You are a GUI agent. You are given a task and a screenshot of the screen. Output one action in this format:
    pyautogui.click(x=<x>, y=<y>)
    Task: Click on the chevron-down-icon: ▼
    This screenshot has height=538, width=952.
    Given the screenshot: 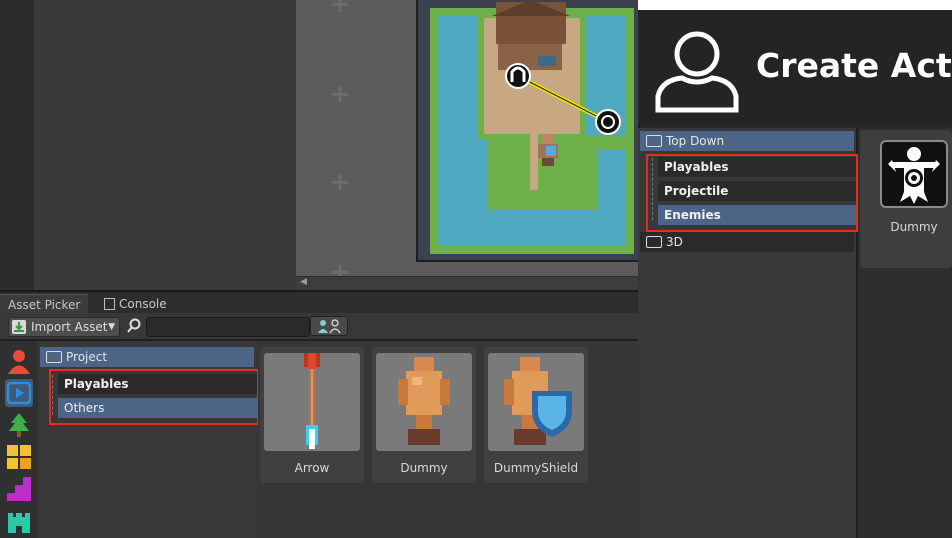 What is the action you would take?
    pyautogui.click(x=111, y=327)
    